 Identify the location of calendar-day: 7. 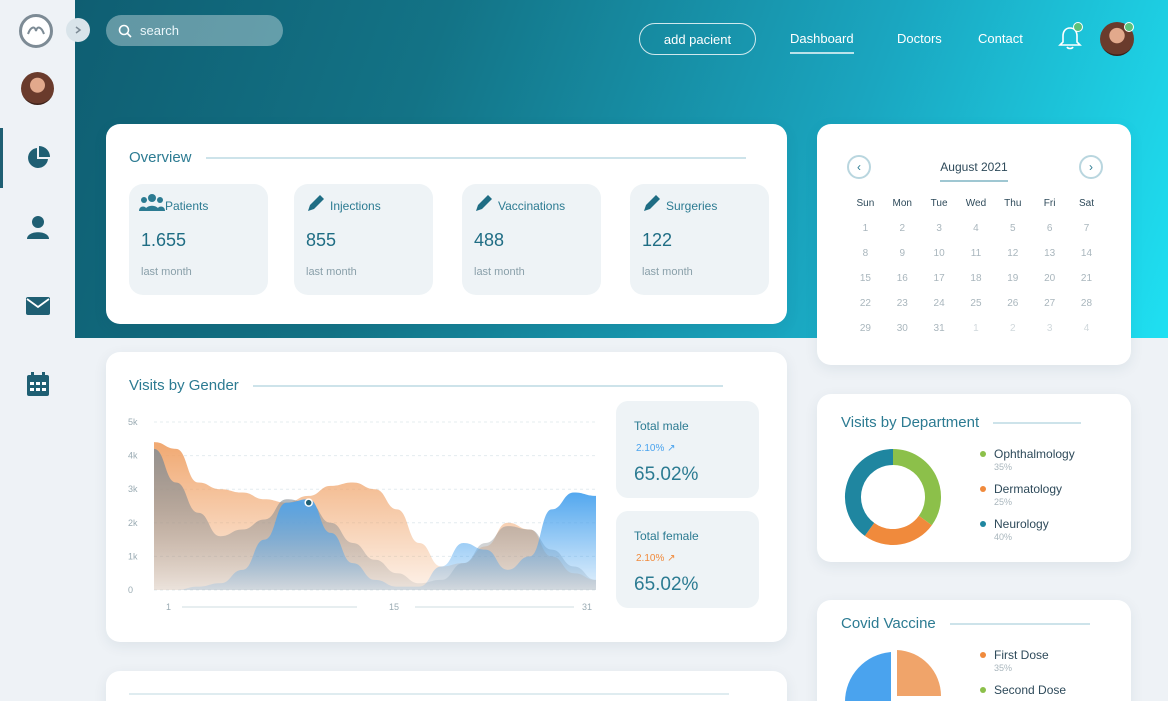
(1086, 235).